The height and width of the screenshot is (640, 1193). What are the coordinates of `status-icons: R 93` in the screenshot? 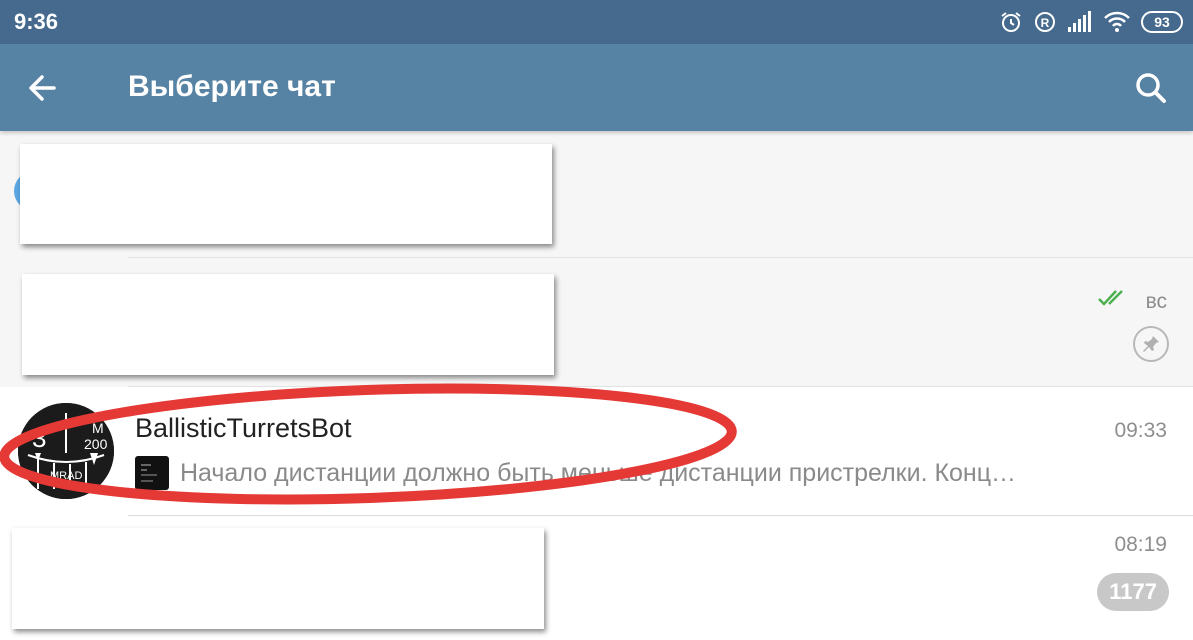 It's located at (1091, 22).